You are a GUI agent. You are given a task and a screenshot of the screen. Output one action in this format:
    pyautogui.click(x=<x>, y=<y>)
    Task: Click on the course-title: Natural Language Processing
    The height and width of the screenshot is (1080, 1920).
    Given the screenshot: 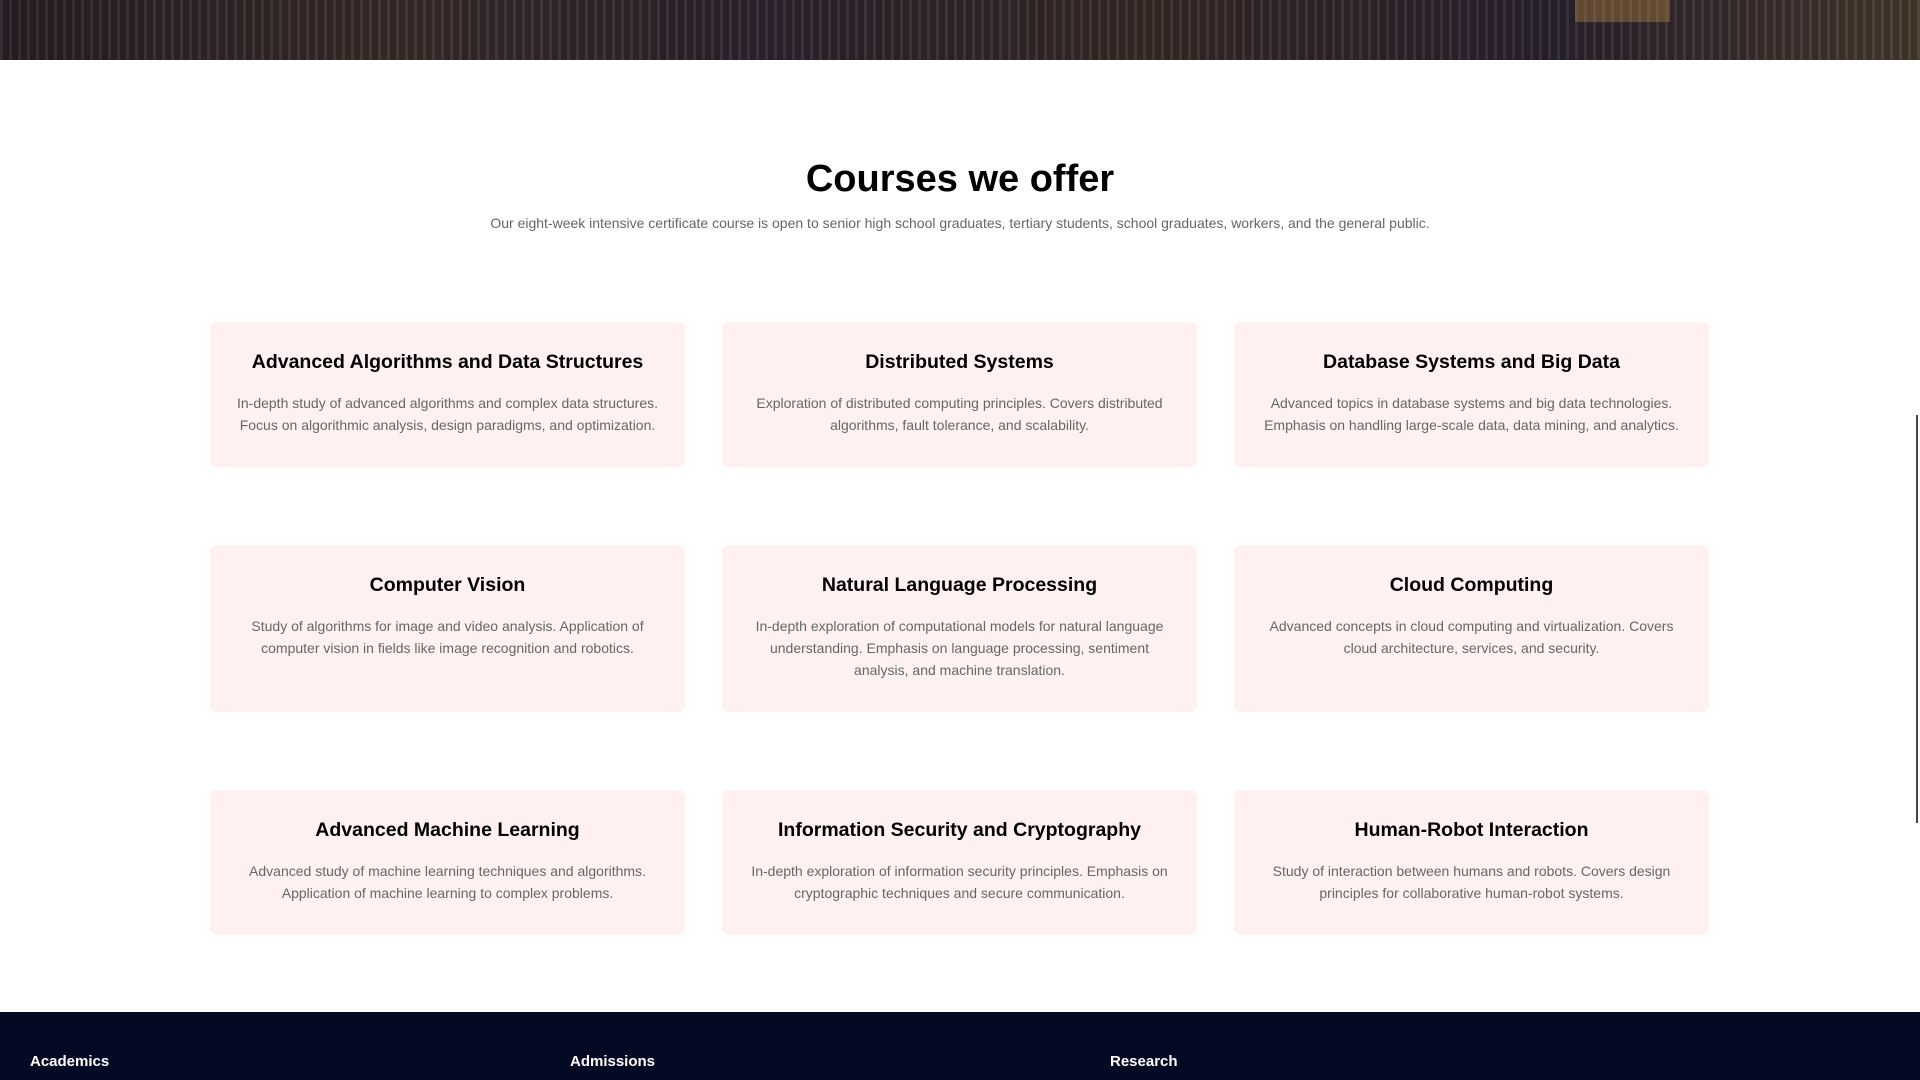 What is the action you would take?
    pyautogui.click(x=959, y=585)
    